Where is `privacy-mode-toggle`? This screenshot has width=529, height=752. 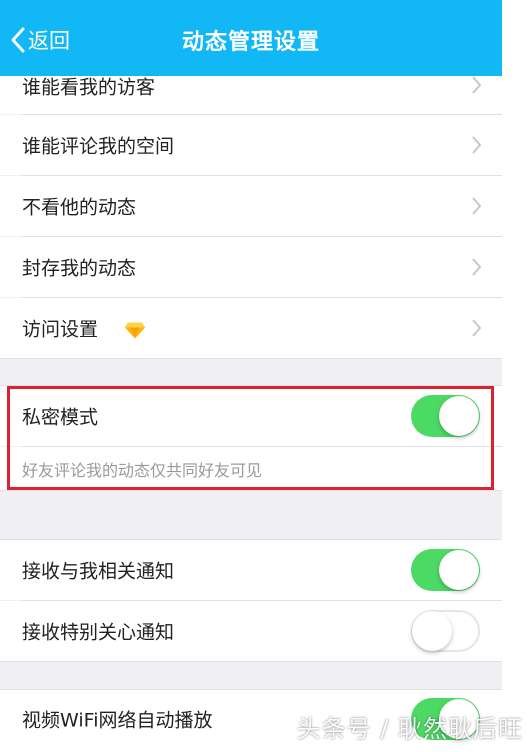
privacy-mode-toggle is located at coordinates (445, 416).